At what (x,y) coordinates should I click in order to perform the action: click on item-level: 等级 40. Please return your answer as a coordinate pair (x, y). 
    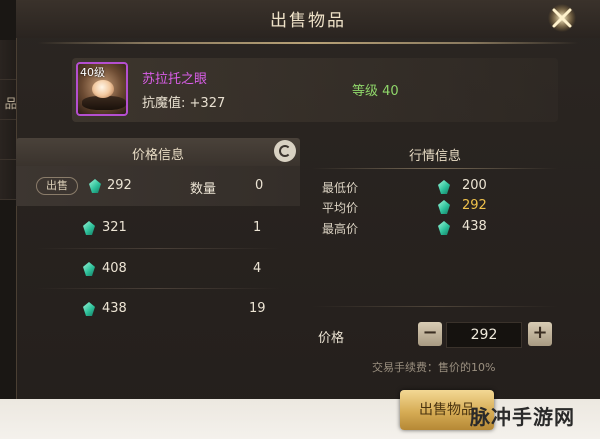
    Looking at the image, I should click on (375, 91).